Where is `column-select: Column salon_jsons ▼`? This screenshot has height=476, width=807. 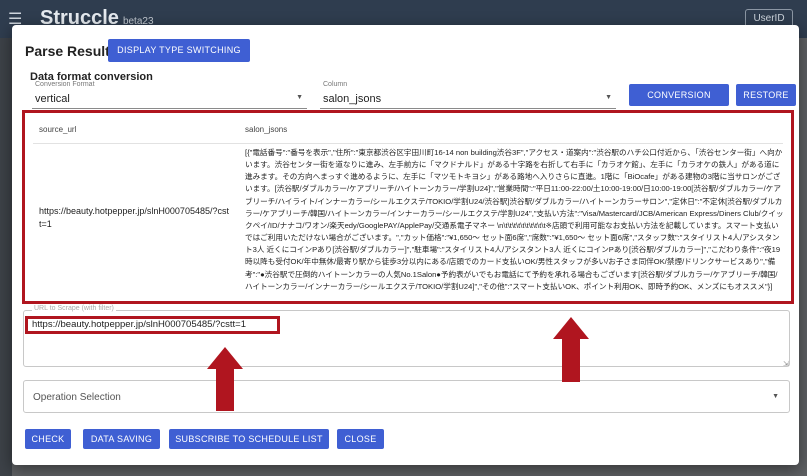
column-select: Column salon_jsons ▼ is located at coordinates (468, 95).